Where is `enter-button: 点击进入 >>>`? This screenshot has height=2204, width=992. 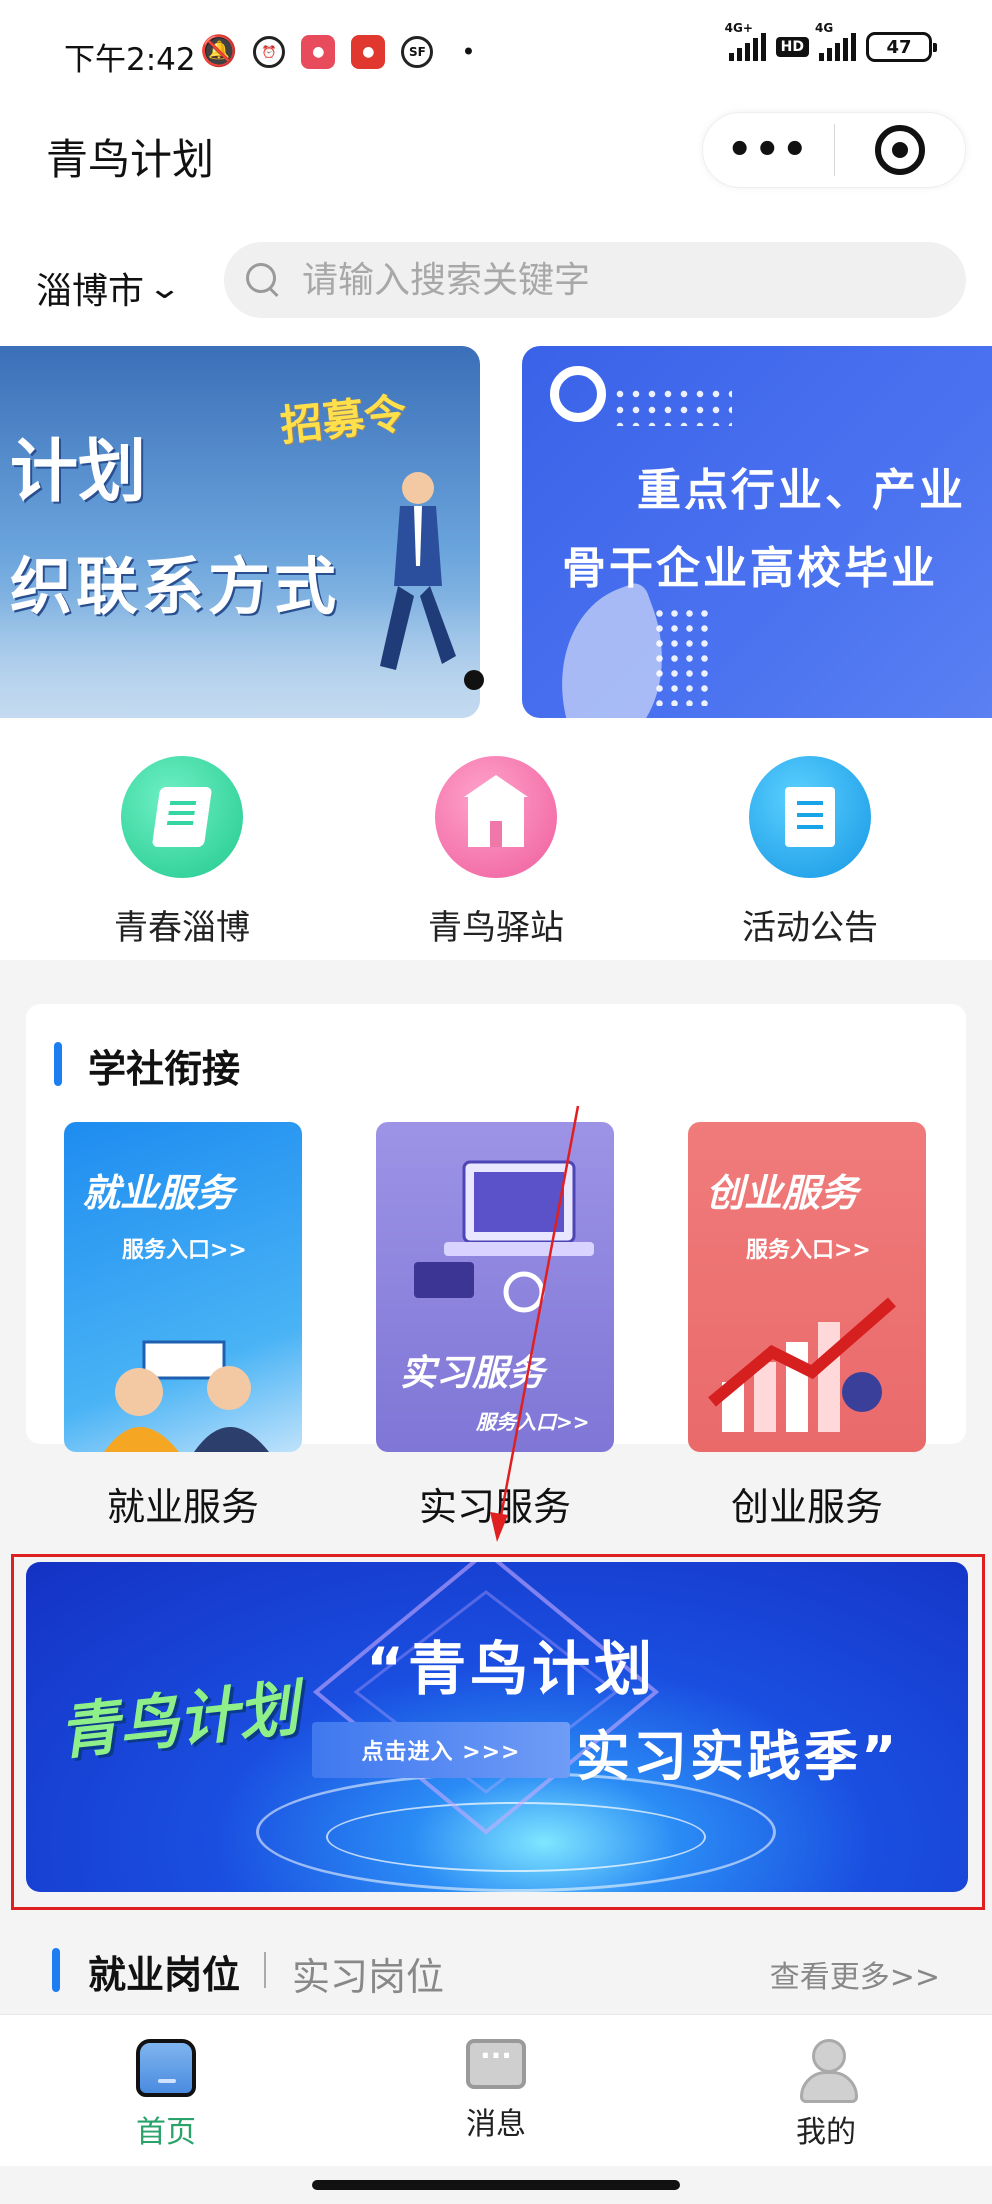 enter-button: 点击进入 >>> is located at coordinates (441, 1750).